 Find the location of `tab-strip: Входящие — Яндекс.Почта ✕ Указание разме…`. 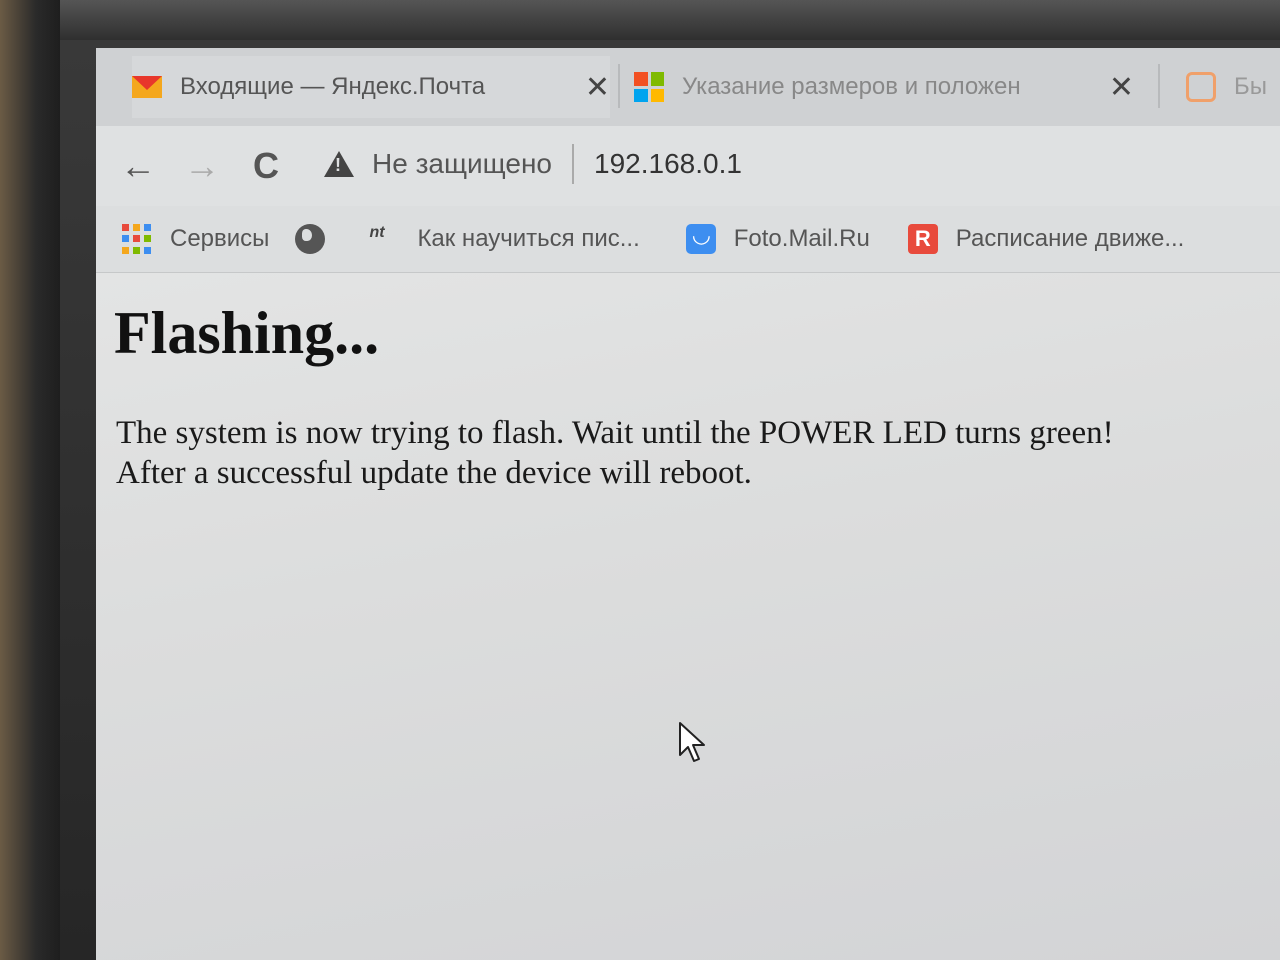

tab-strip: Входящие — Яндекс.Почта ✕ Указание разме… is located at coordinates (688, 87).